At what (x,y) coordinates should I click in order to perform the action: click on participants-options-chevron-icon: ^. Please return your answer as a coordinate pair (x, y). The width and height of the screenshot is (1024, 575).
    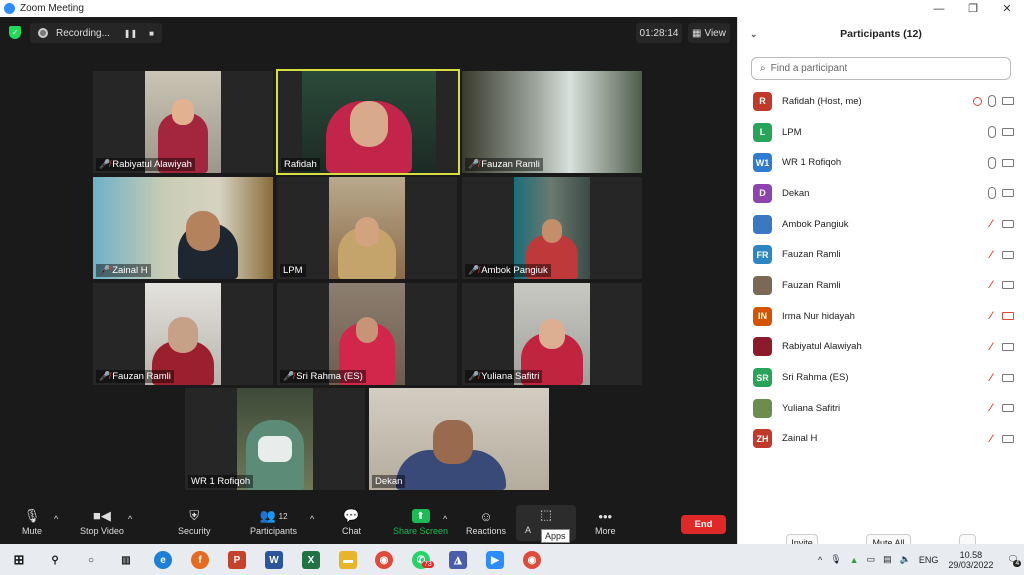
    Looking at the image, I should click on (312, 519).